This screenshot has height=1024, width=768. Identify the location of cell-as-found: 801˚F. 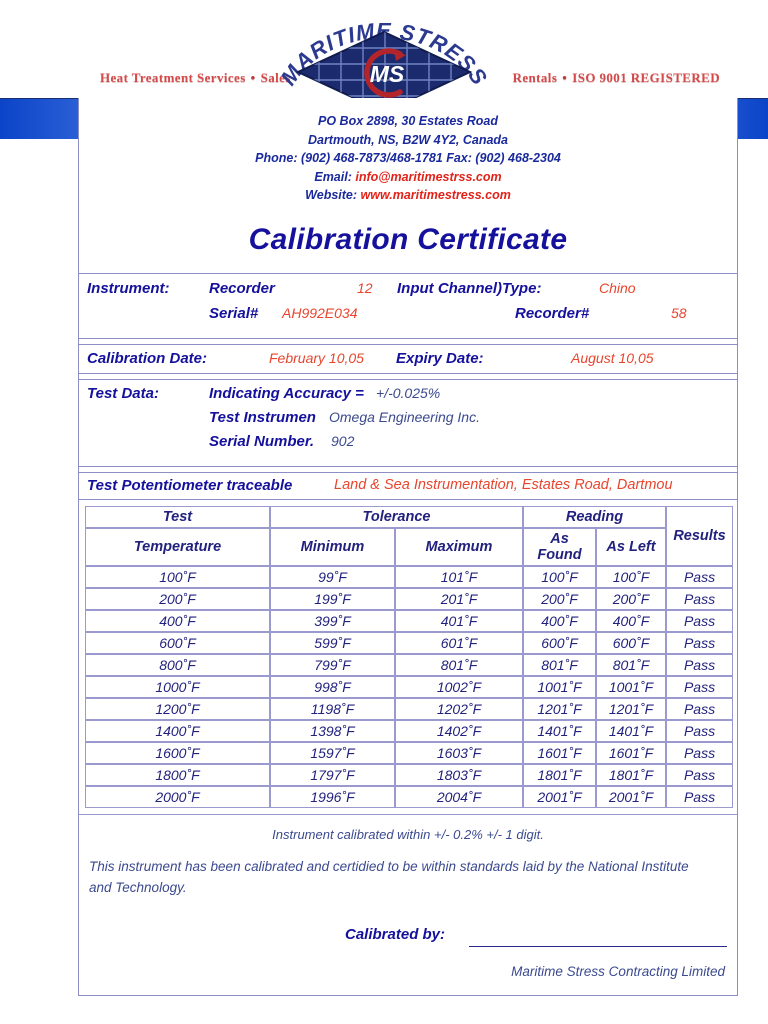
(559, 664).